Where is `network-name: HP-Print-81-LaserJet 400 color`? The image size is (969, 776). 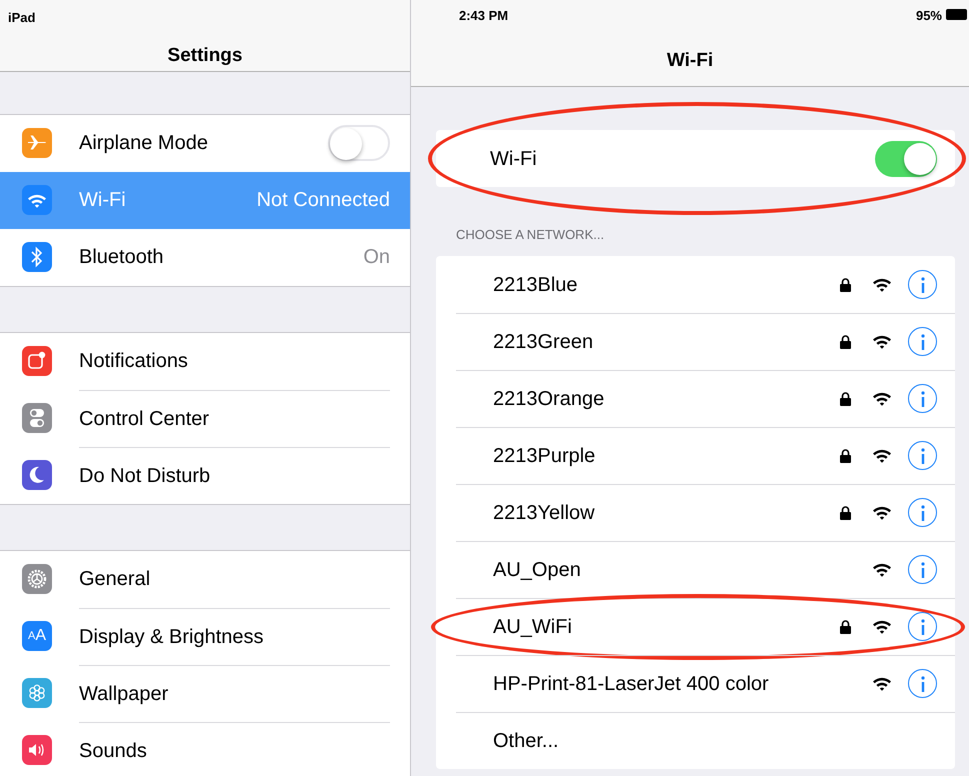 network-name: HP-Print-81-LaserJet 400 color is located at coordinates (631, 684).